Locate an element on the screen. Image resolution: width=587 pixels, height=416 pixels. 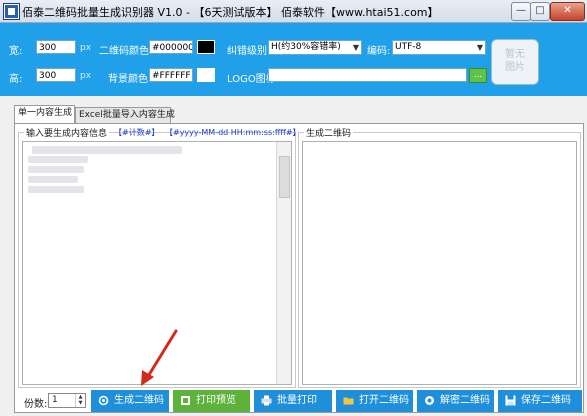
spinner-arrows-icon: ▲ ▼ is located at coordinates (80, 400).